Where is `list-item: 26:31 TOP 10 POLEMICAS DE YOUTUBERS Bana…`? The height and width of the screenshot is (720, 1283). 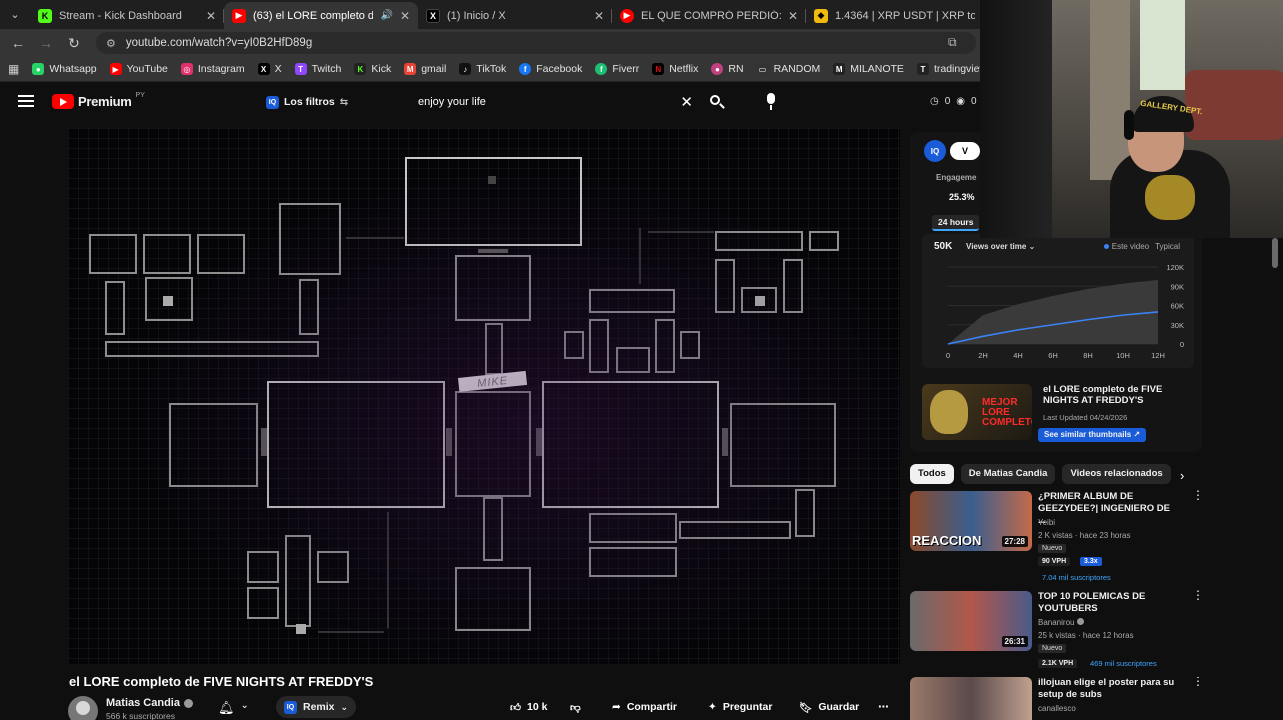 list-item: 26:31 TOP 10 POLEMICAS DE YOUTUBERS Bana… is located at coordinates (1057, 633).